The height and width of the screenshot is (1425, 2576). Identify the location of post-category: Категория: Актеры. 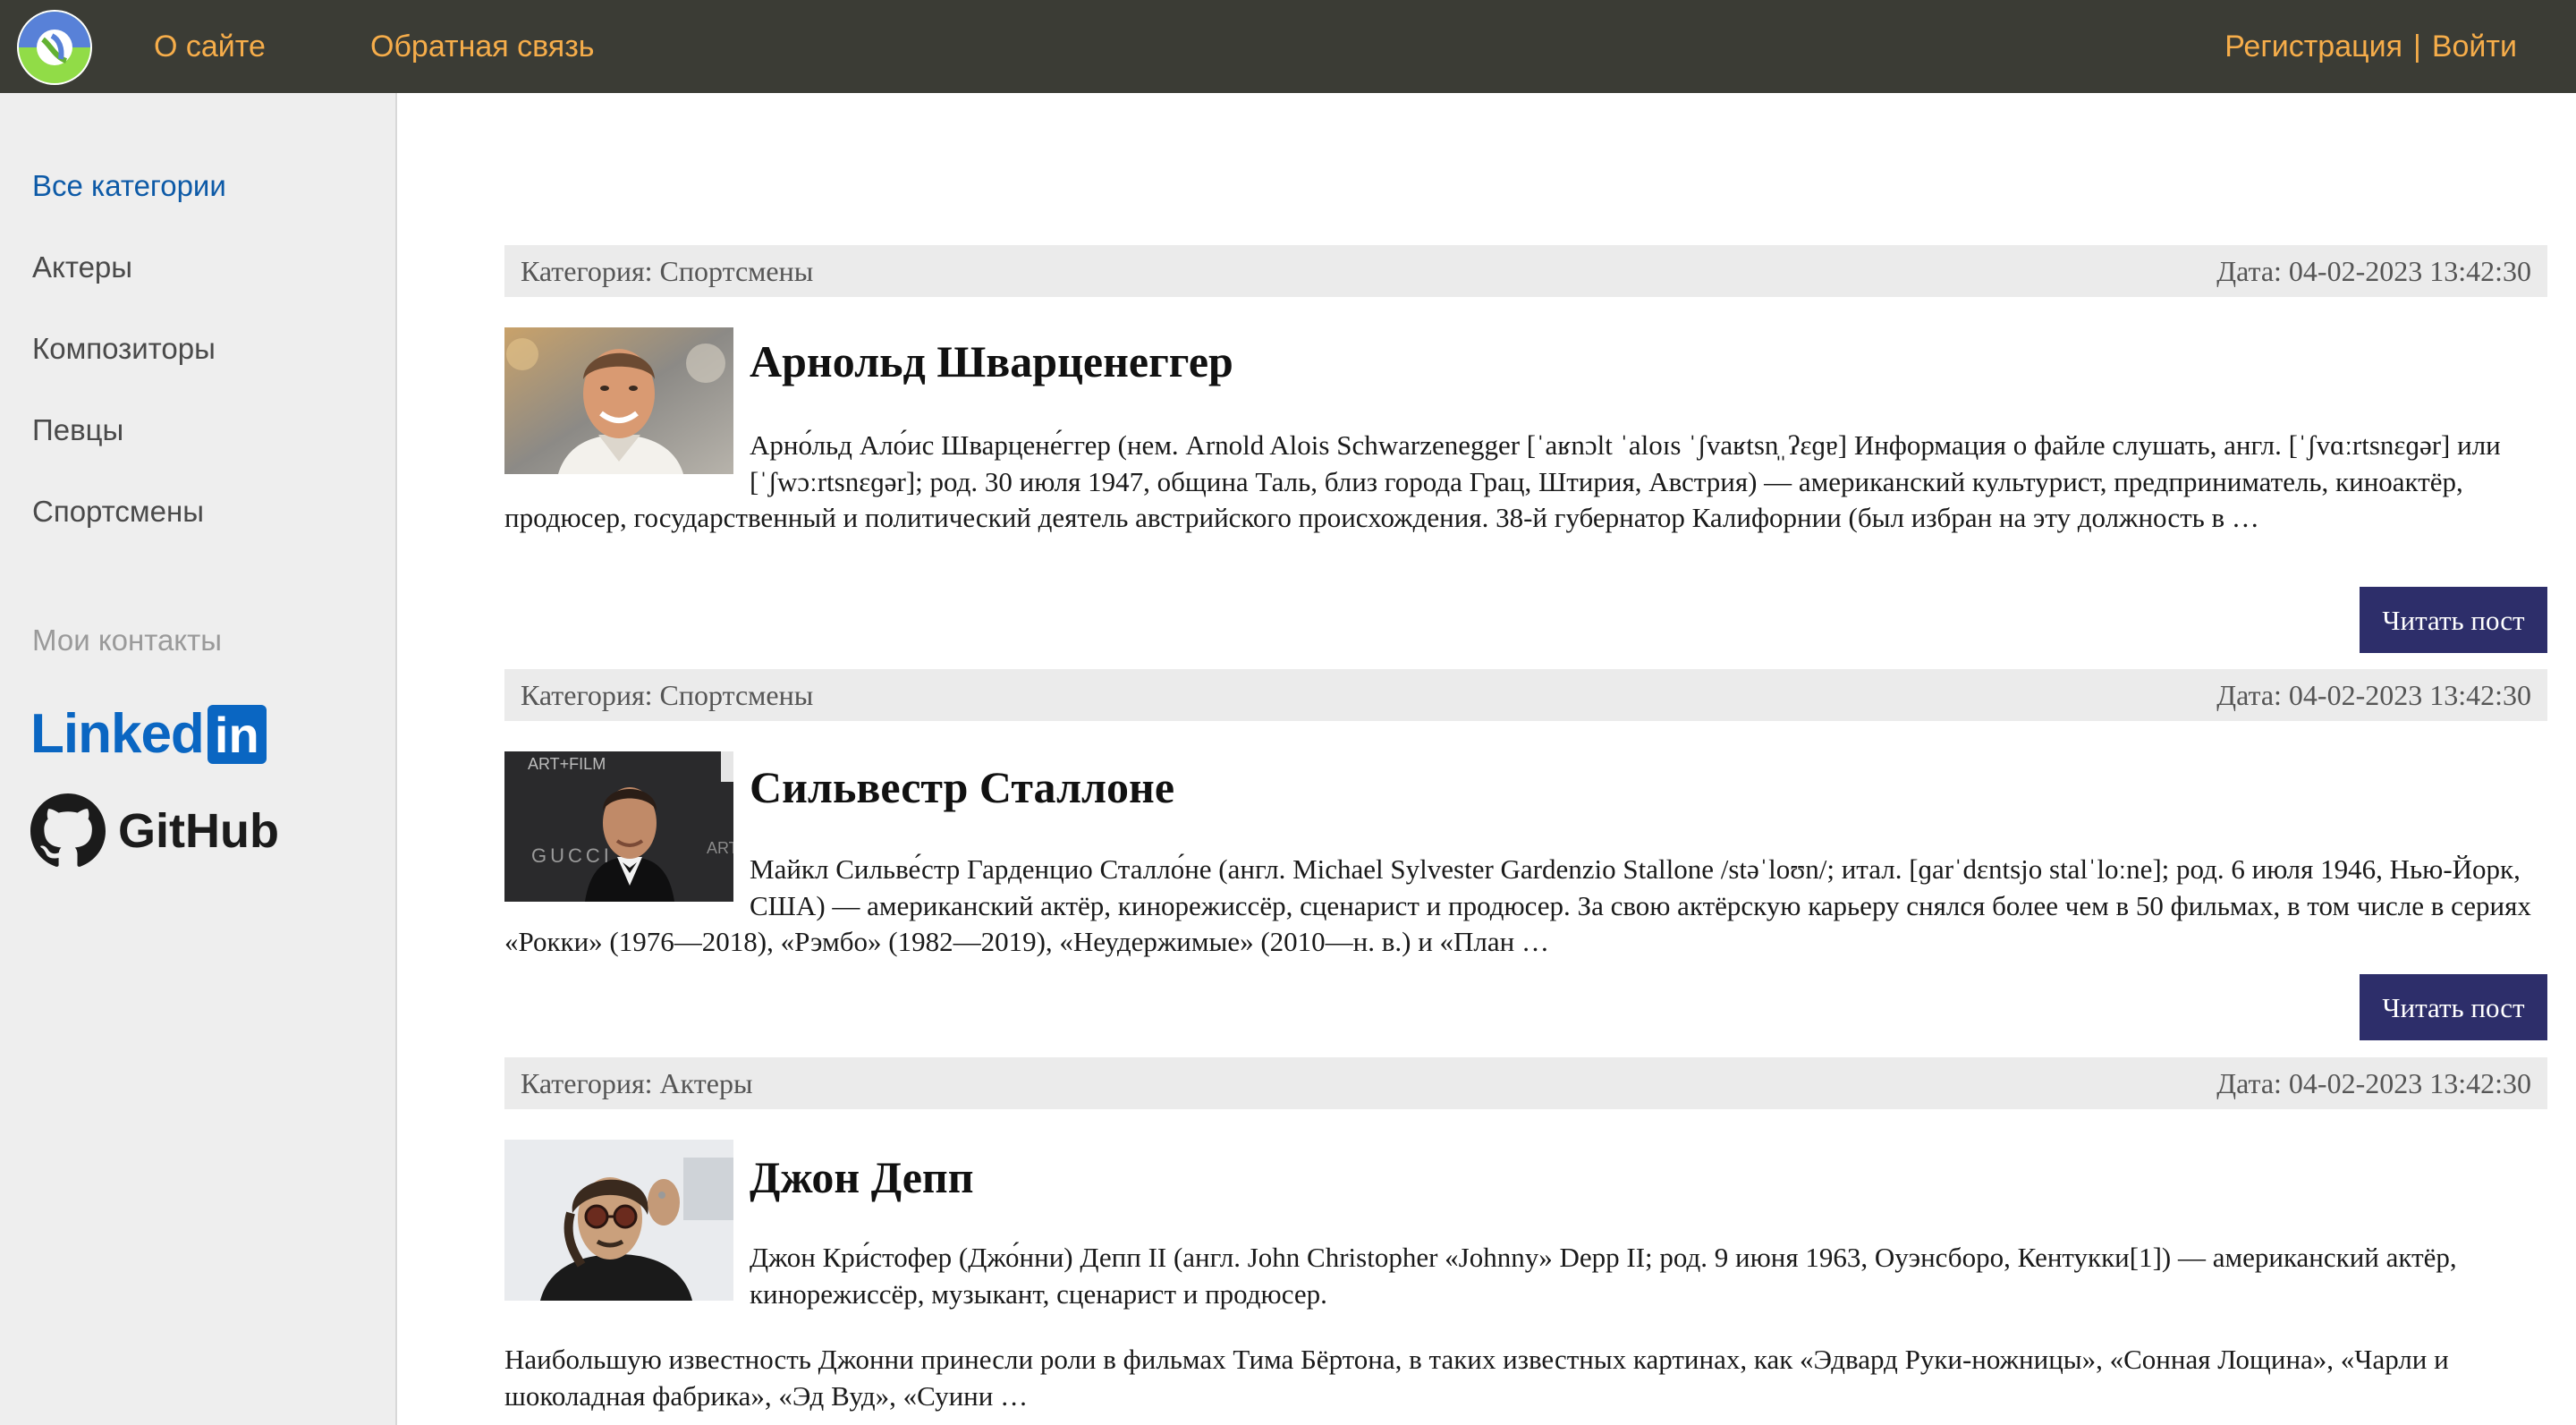
(637, 1083).